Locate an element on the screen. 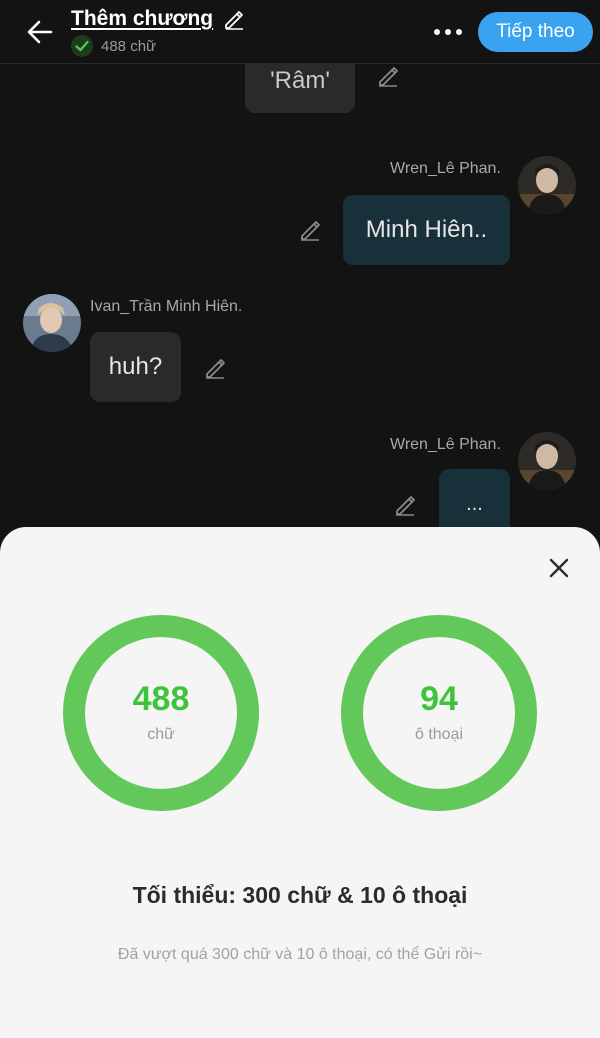  message-text: huh? is located at coordinates (135, 366).